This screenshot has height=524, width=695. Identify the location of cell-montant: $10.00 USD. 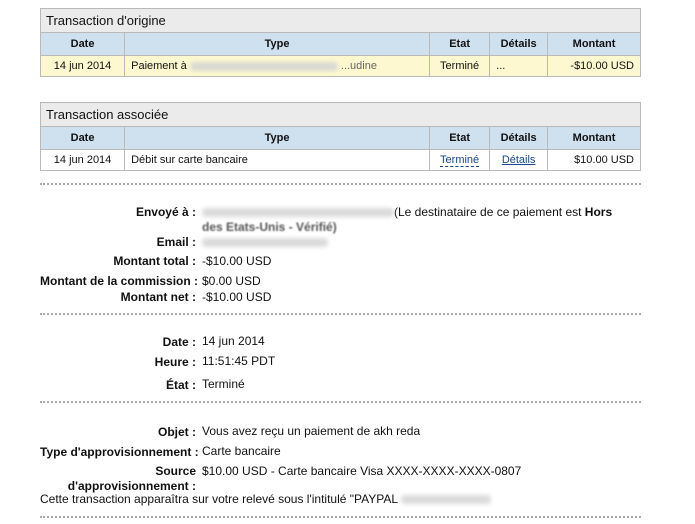
(604, 160).